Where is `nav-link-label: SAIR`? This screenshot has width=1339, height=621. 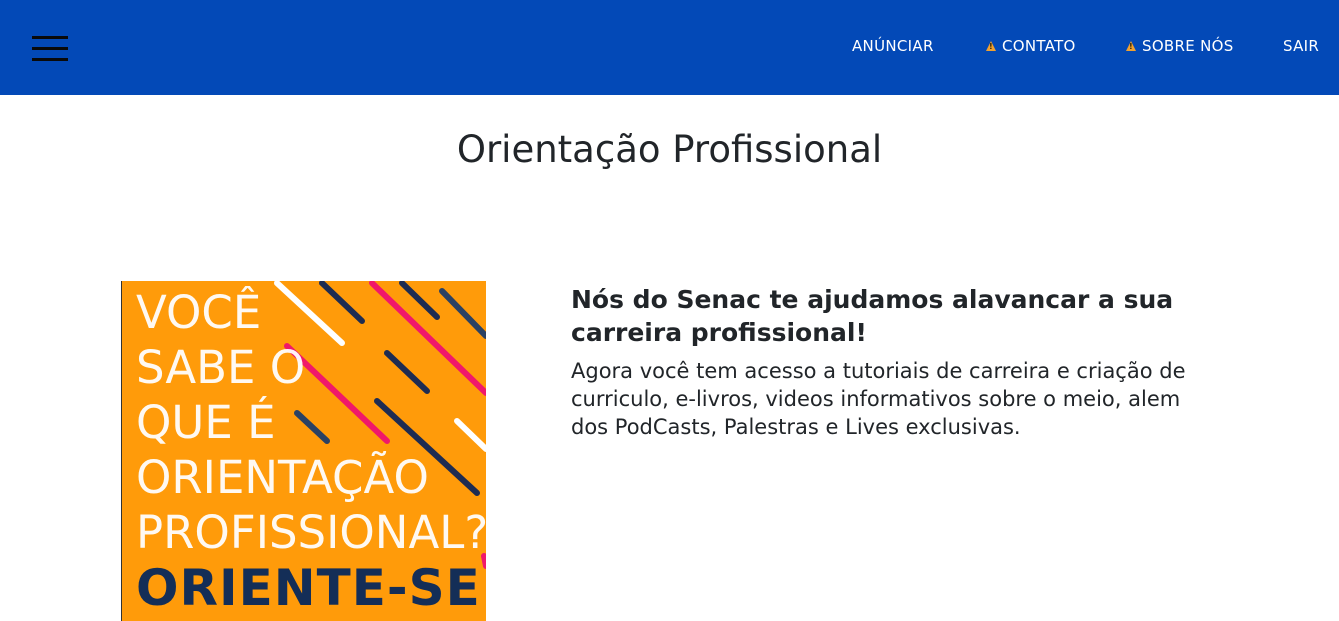 nav-link-label: SAIR is located at coordinates (1301, 46).